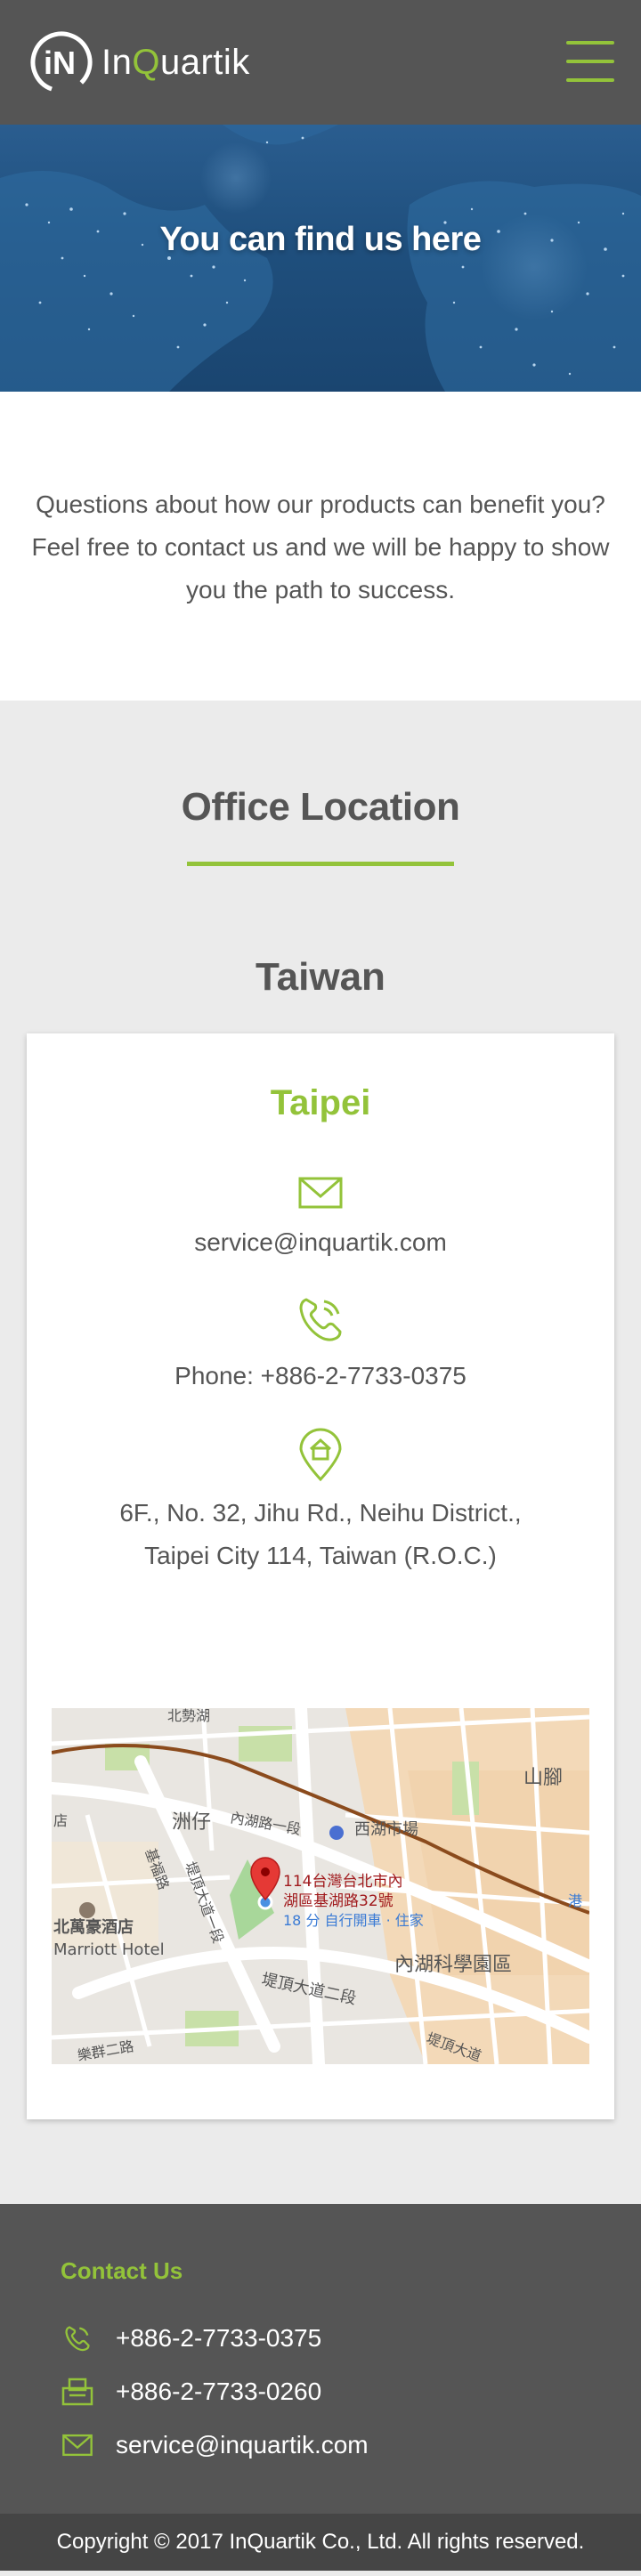  I want to click on office-phone: Phone: +886-2-7733-0375, so click(320, 1376).